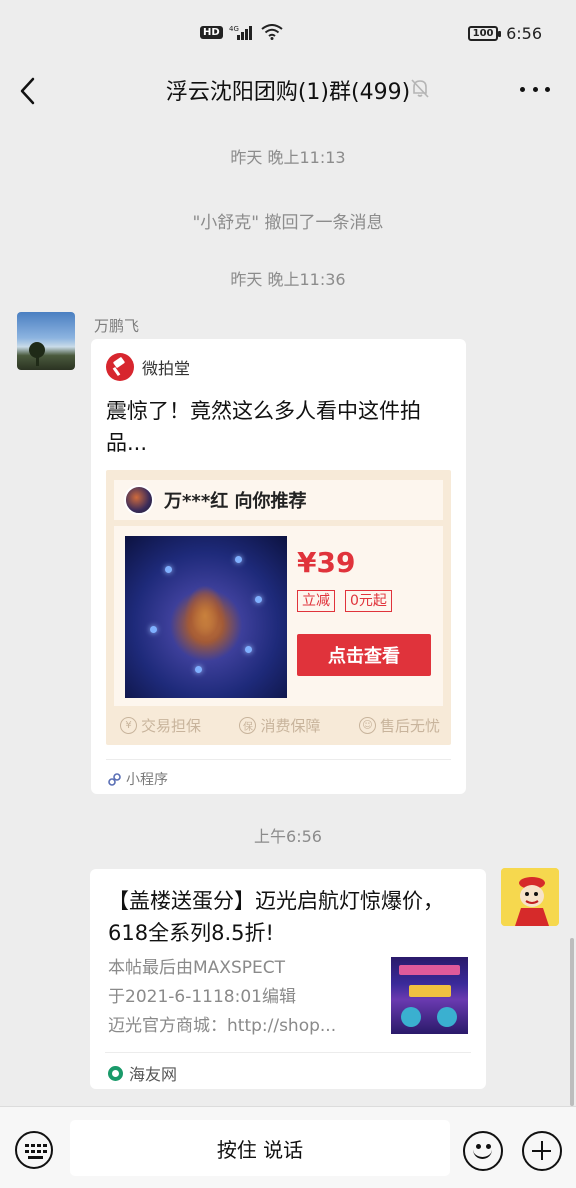  What do you see at coordinates (260, 1148) in the screenshot?
I see `hold-to-talk-button: 按住 说话` at bounding box center [260, 1148].